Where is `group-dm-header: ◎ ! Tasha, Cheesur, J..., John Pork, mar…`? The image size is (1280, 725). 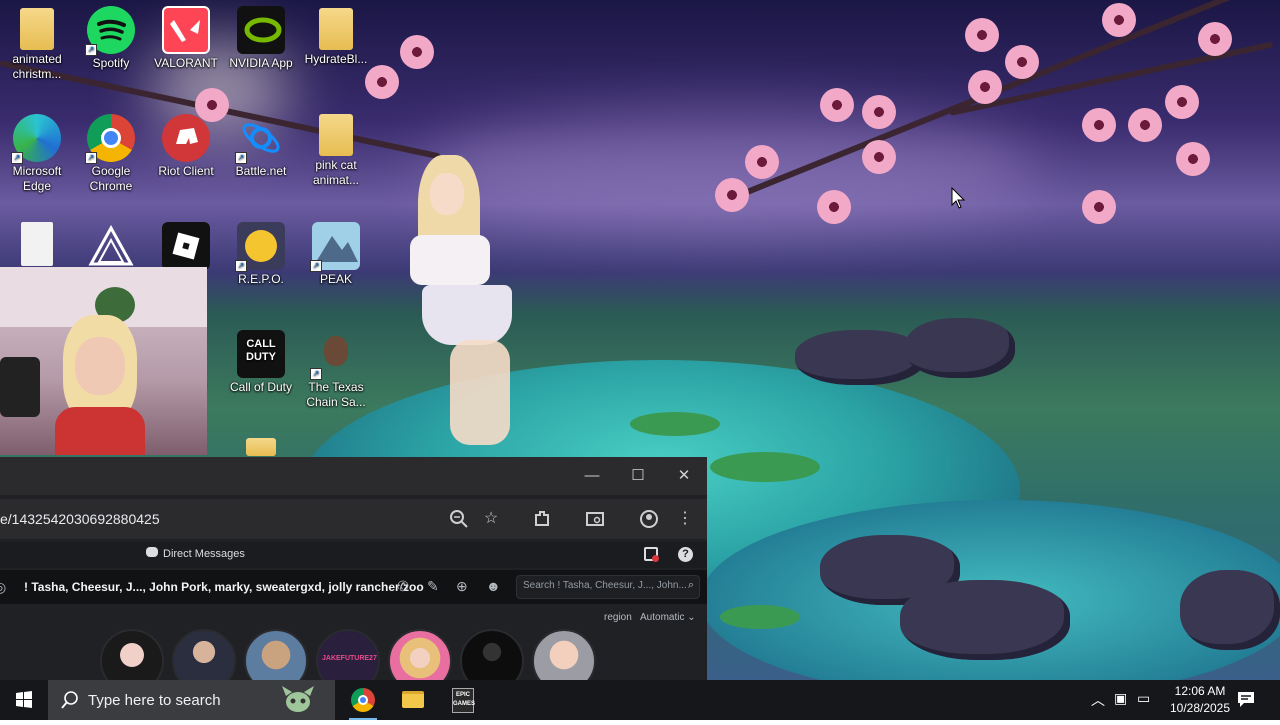
group-dm-header: ◎ ! Tasha, Cheesur, J..., John Pork, mar… is located at coordinates (353, 587).